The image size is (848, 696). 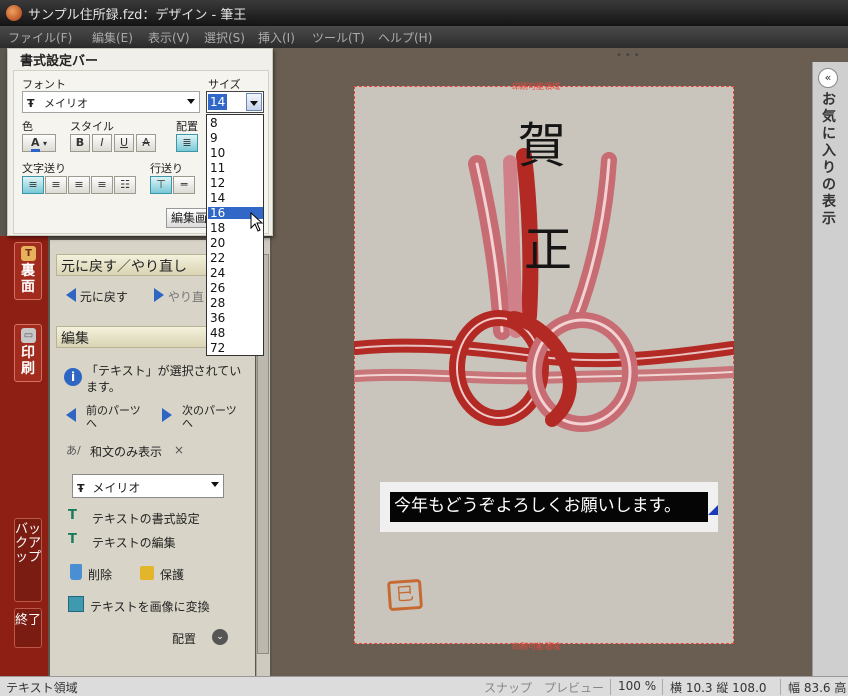 I want to click on menu-edit: 編集(E), so click(x=112, y=37).